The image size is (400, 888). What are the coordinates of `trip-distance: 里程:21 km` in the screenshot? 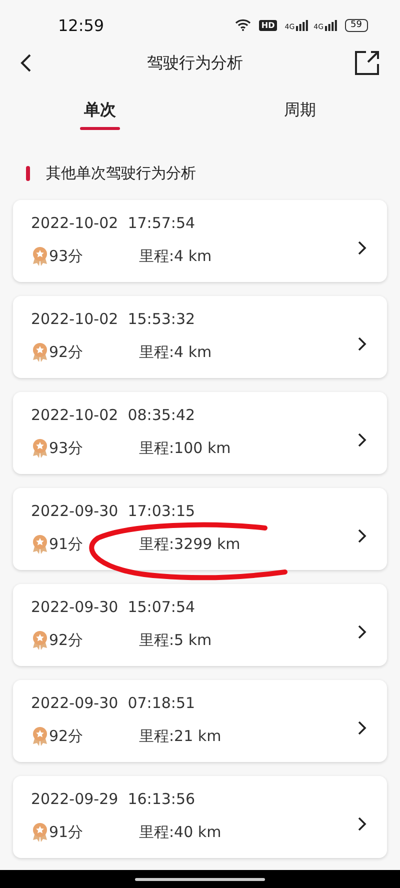 It's located at (180, 736).